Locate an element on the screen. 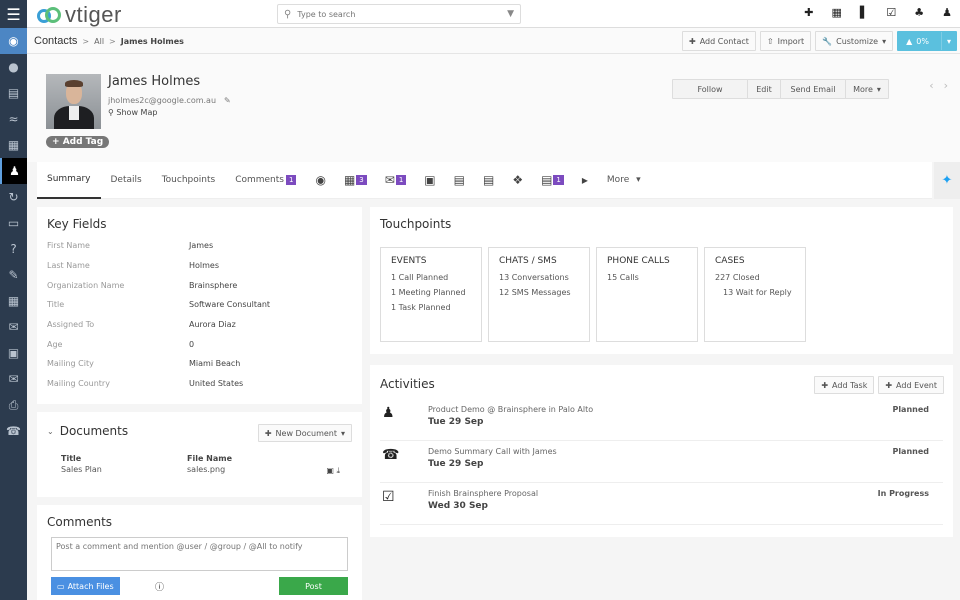 Image resolution: width=960 pixels, height=600 pixels. touchpoint-card-cases: CASES 227 Closed 13 Wait for Reply is located at coordinates (755, 294).